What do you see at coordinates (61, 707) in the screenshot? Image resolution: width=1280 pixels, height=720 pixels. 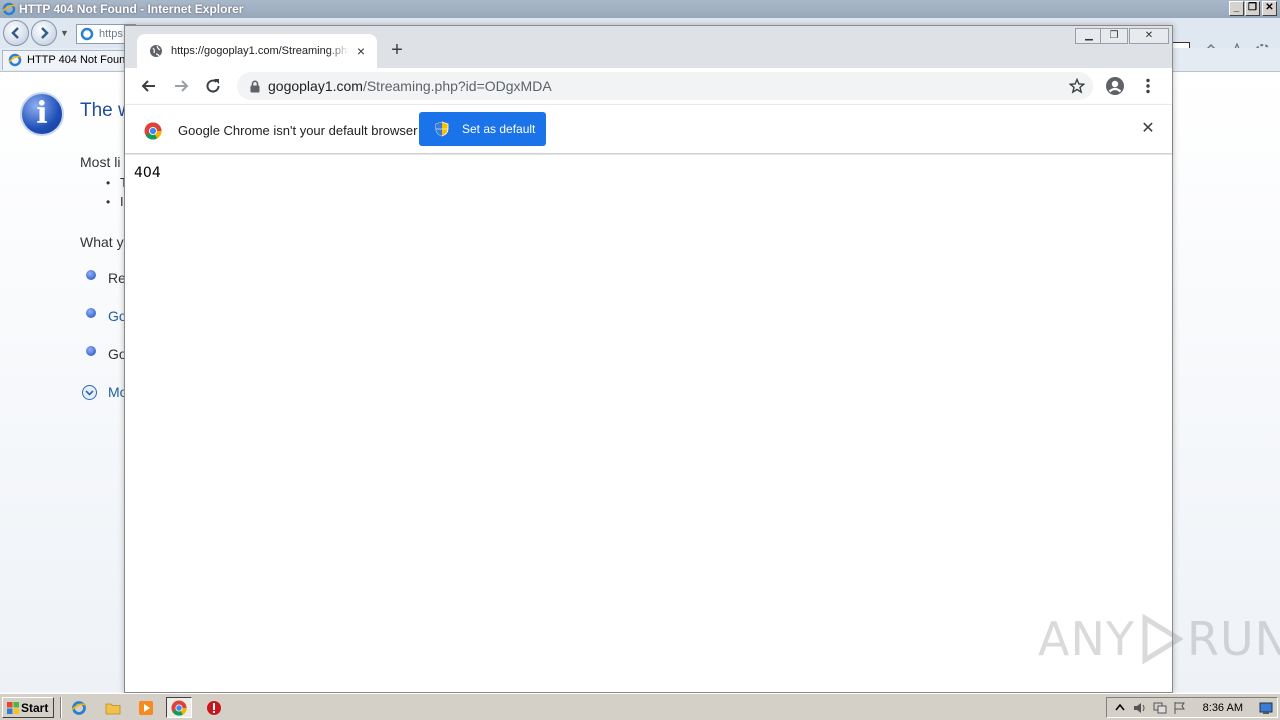 I see `taskbar-separator` at bounding box center [61, 707].